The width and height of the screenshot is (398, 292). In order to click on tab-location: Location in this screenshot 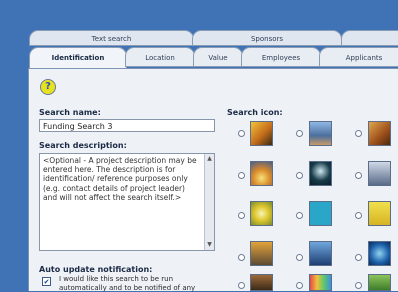, I will do `click(160, 57)`.